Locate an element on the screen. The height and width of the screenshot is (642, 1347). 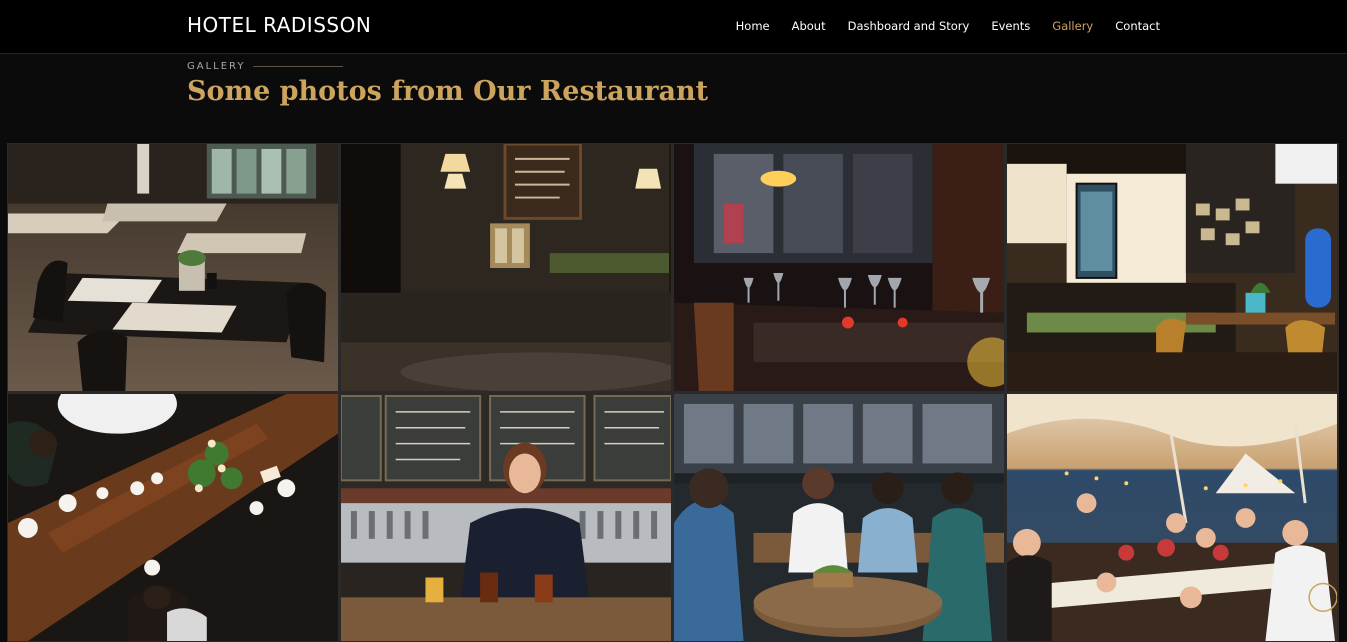
nav-about: About is located at coordinates (809, 26).